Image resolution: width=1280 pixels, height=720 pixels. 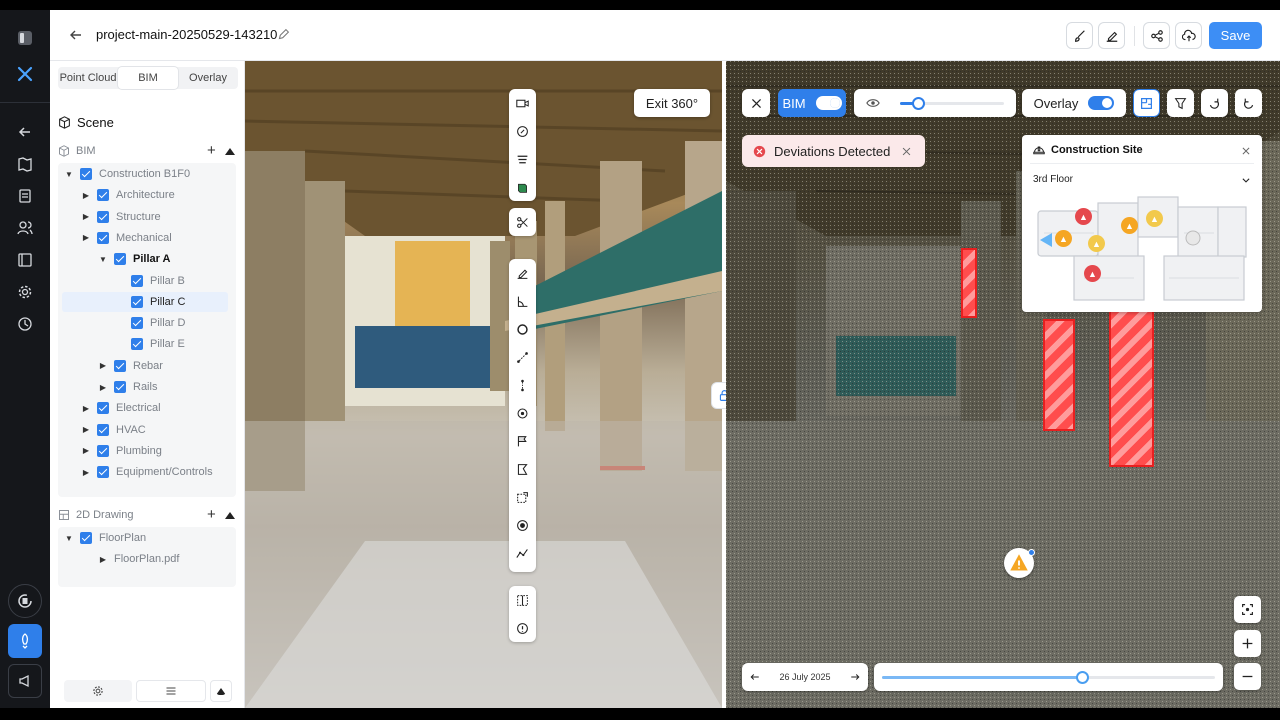 What do you see at coordinates (828, 103) in the screenshot?
I see `bim-switch` at bounding box center [828, 103].